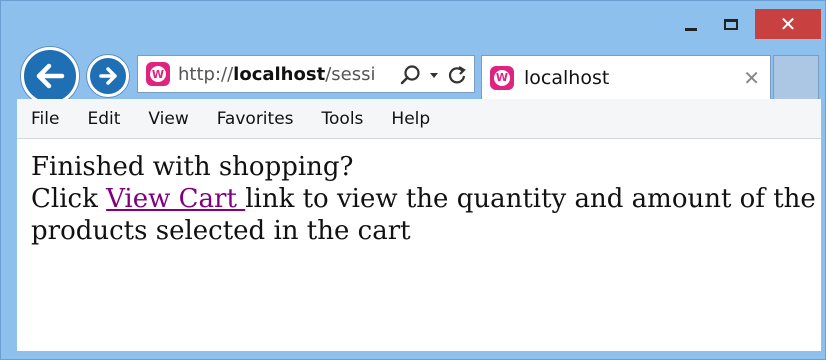 The image size is (826, 360). I want to click on back-arrow-icon, so click(50, 76).